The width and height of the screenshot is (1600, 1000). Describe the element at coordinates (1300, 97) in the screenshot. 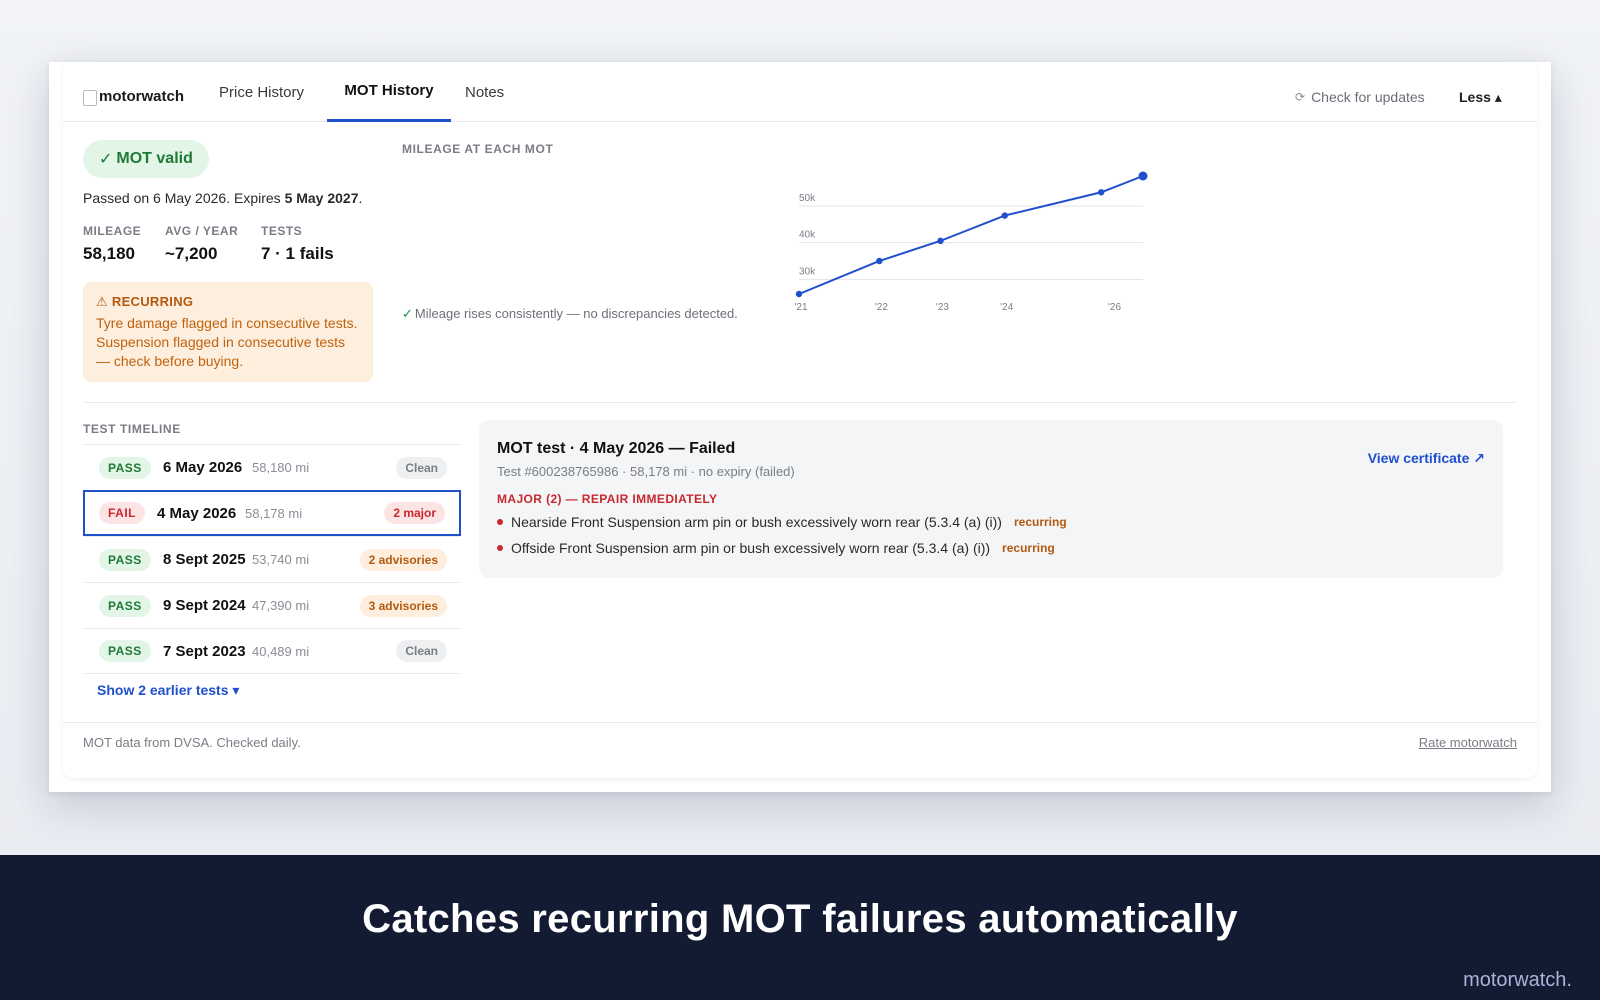

I see `refresh-icon: ⟳` at that location.